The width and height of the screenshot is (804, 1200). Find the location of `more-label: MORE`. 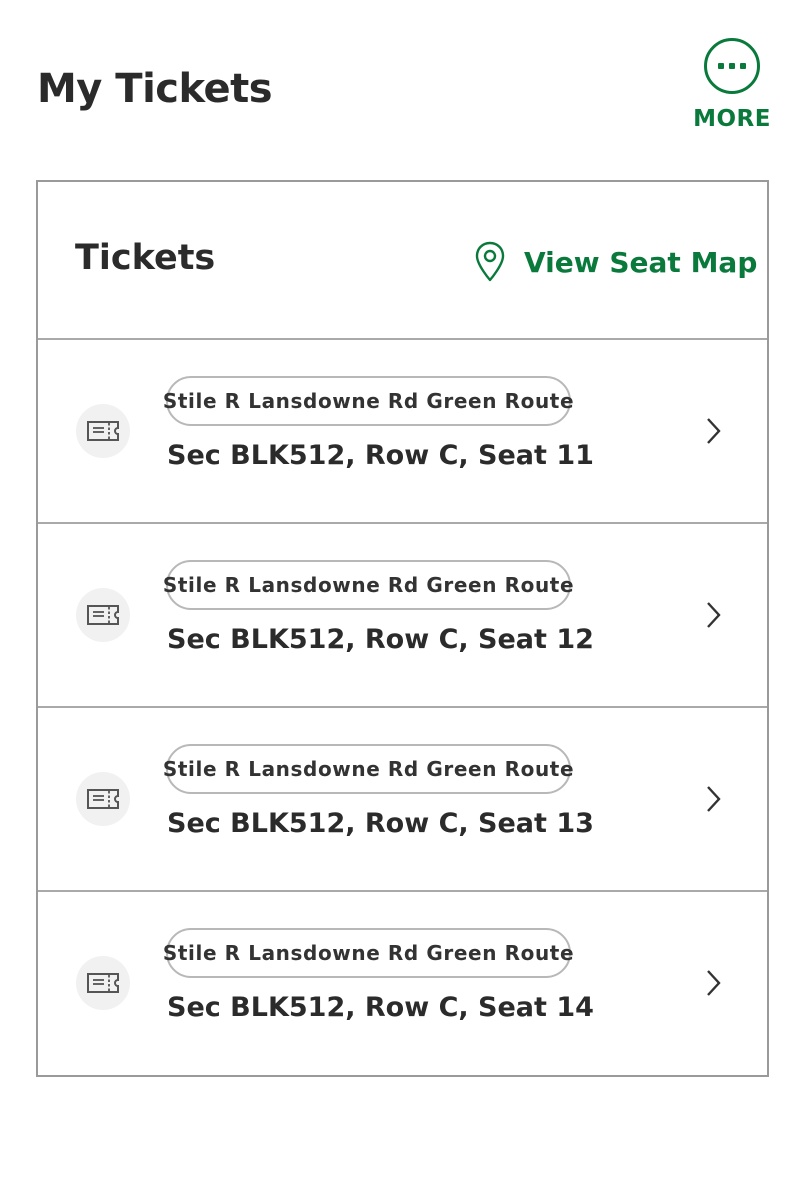

more-label: MORE is located at coordinates (732, 119).